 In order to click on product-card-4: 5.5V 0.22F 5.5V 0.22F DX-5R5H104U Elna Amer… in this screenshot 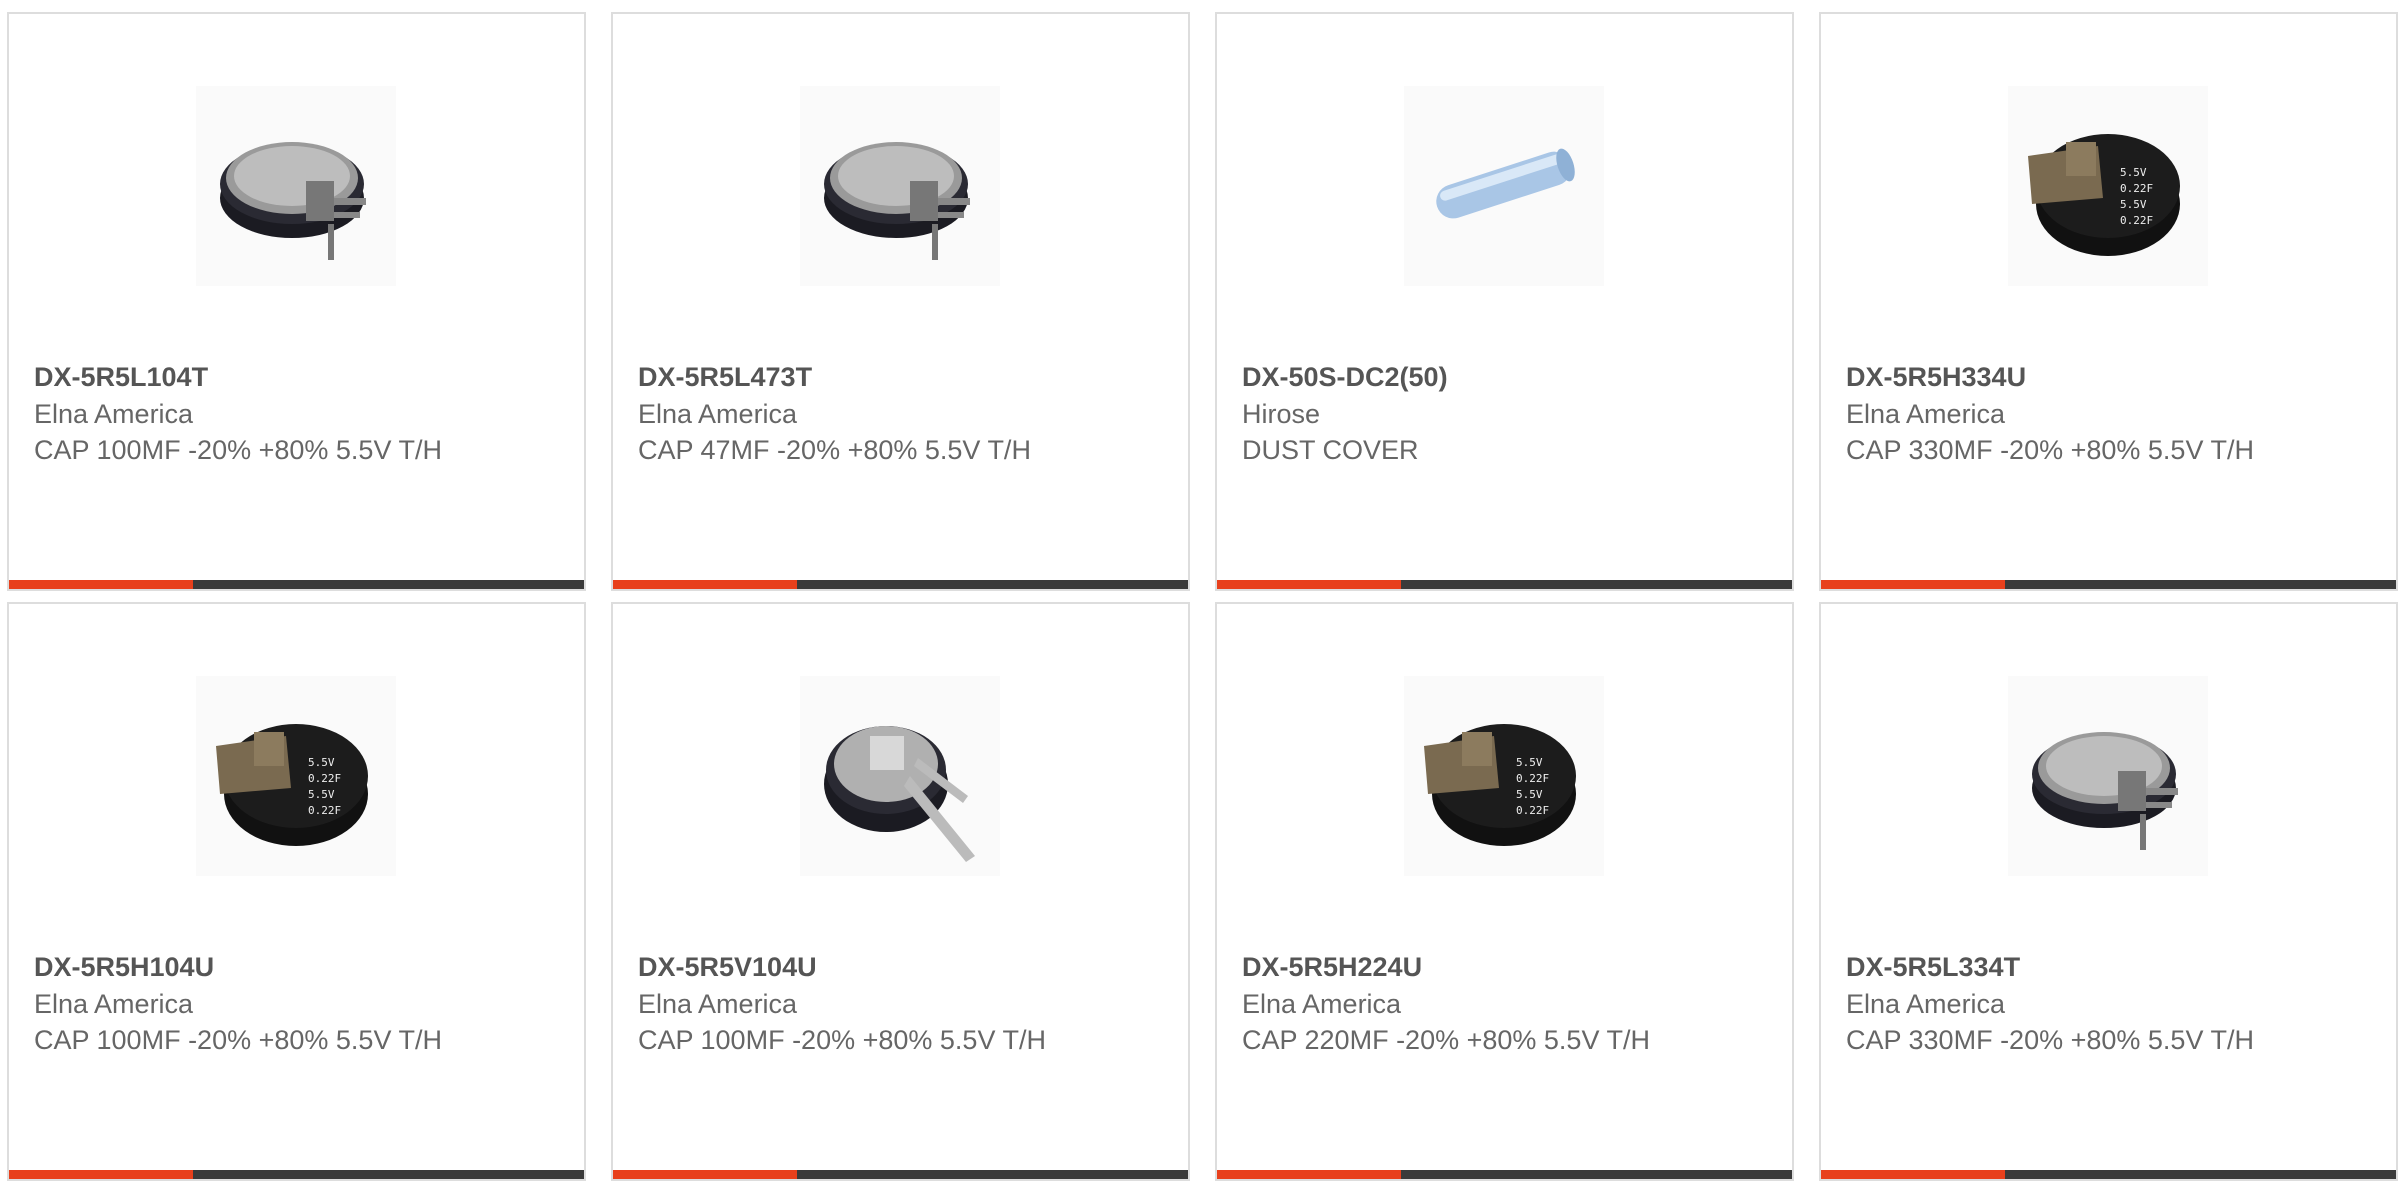, I will do `click(296, 891)`.